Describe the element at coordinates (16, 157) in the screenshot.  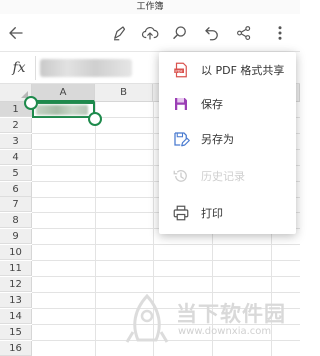
I see `row-header-4: 4` at that location.